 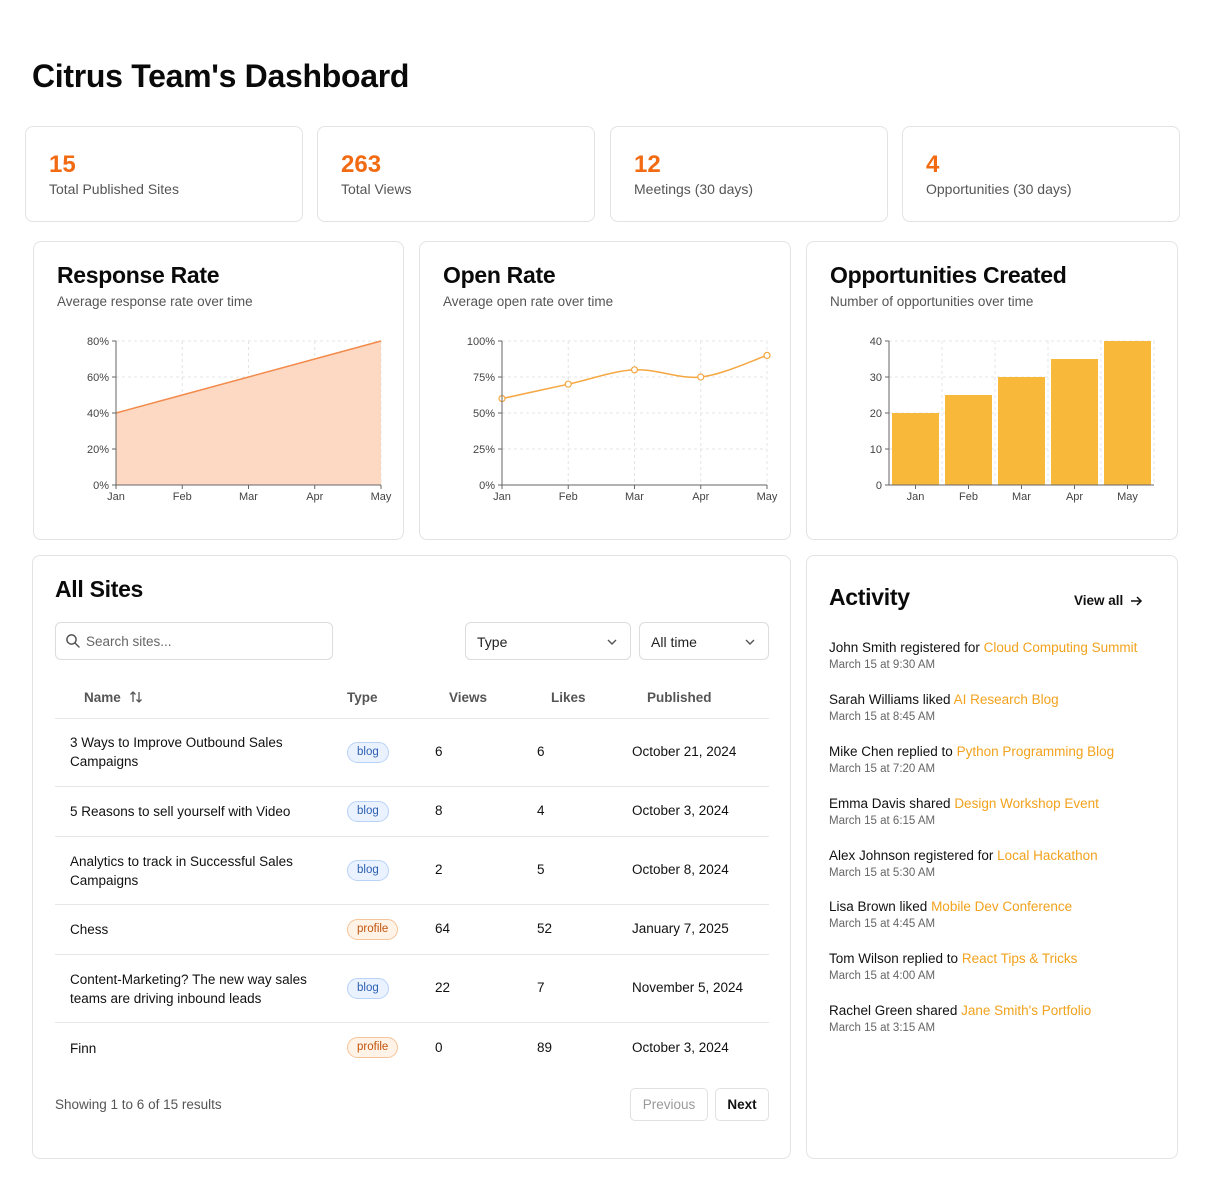 What do you see at coordinates (679, 697) in the screenshot?
I see `column-header-published: Published` at bounding box center [679, 697].